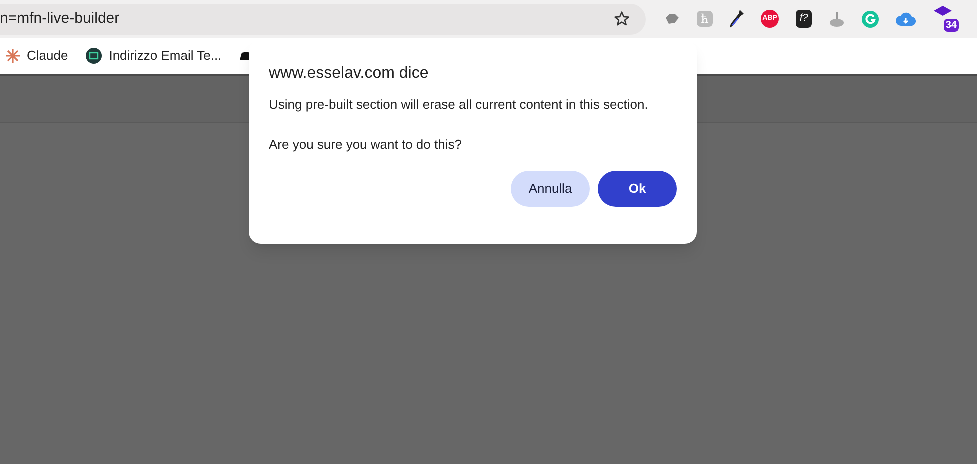 The height and width of the screenshot is (464, 977). Describe the element at coordinates (323, 19) in the screenshot. I see `address-bar: n=mfn-live-builder` at that location.